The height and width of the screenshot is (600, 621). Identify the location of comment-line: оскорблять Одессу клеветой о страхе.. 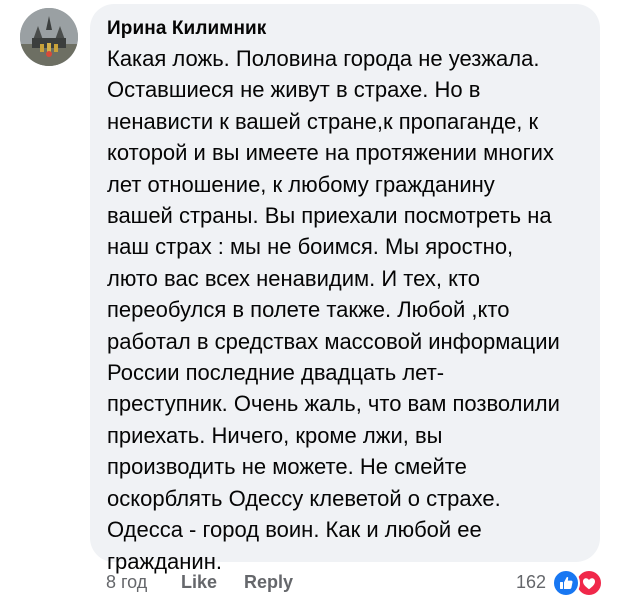
(304, 498).